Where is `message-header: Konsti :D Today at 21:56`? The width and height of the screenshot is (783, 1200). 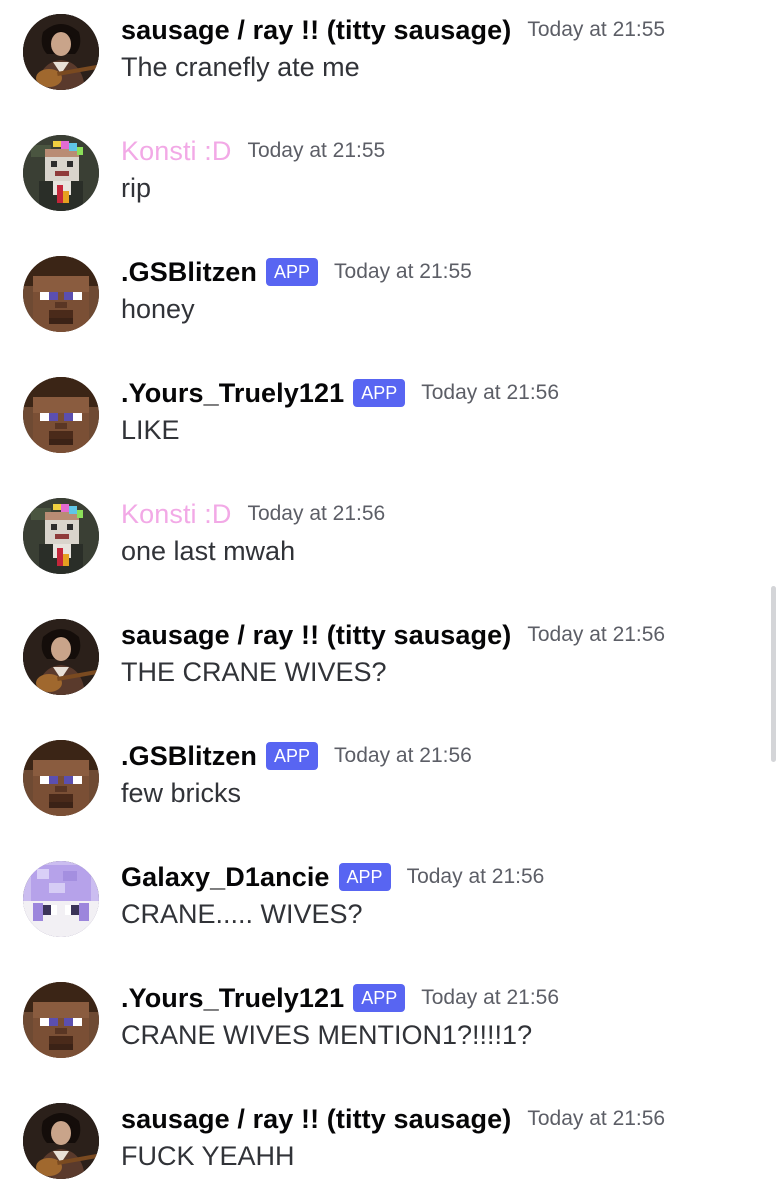 message-header: Konsti :D Today at 21:56 is located at coordinates (253, 514).